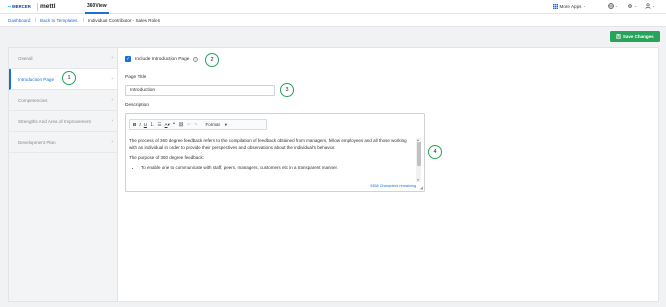 The height and width of the screenshot is (307, 666). What do you see at coordinates (33, 100) in the screenshot?
I see `sidebar-item-label: Competencies` at bounding box center [33, 100].